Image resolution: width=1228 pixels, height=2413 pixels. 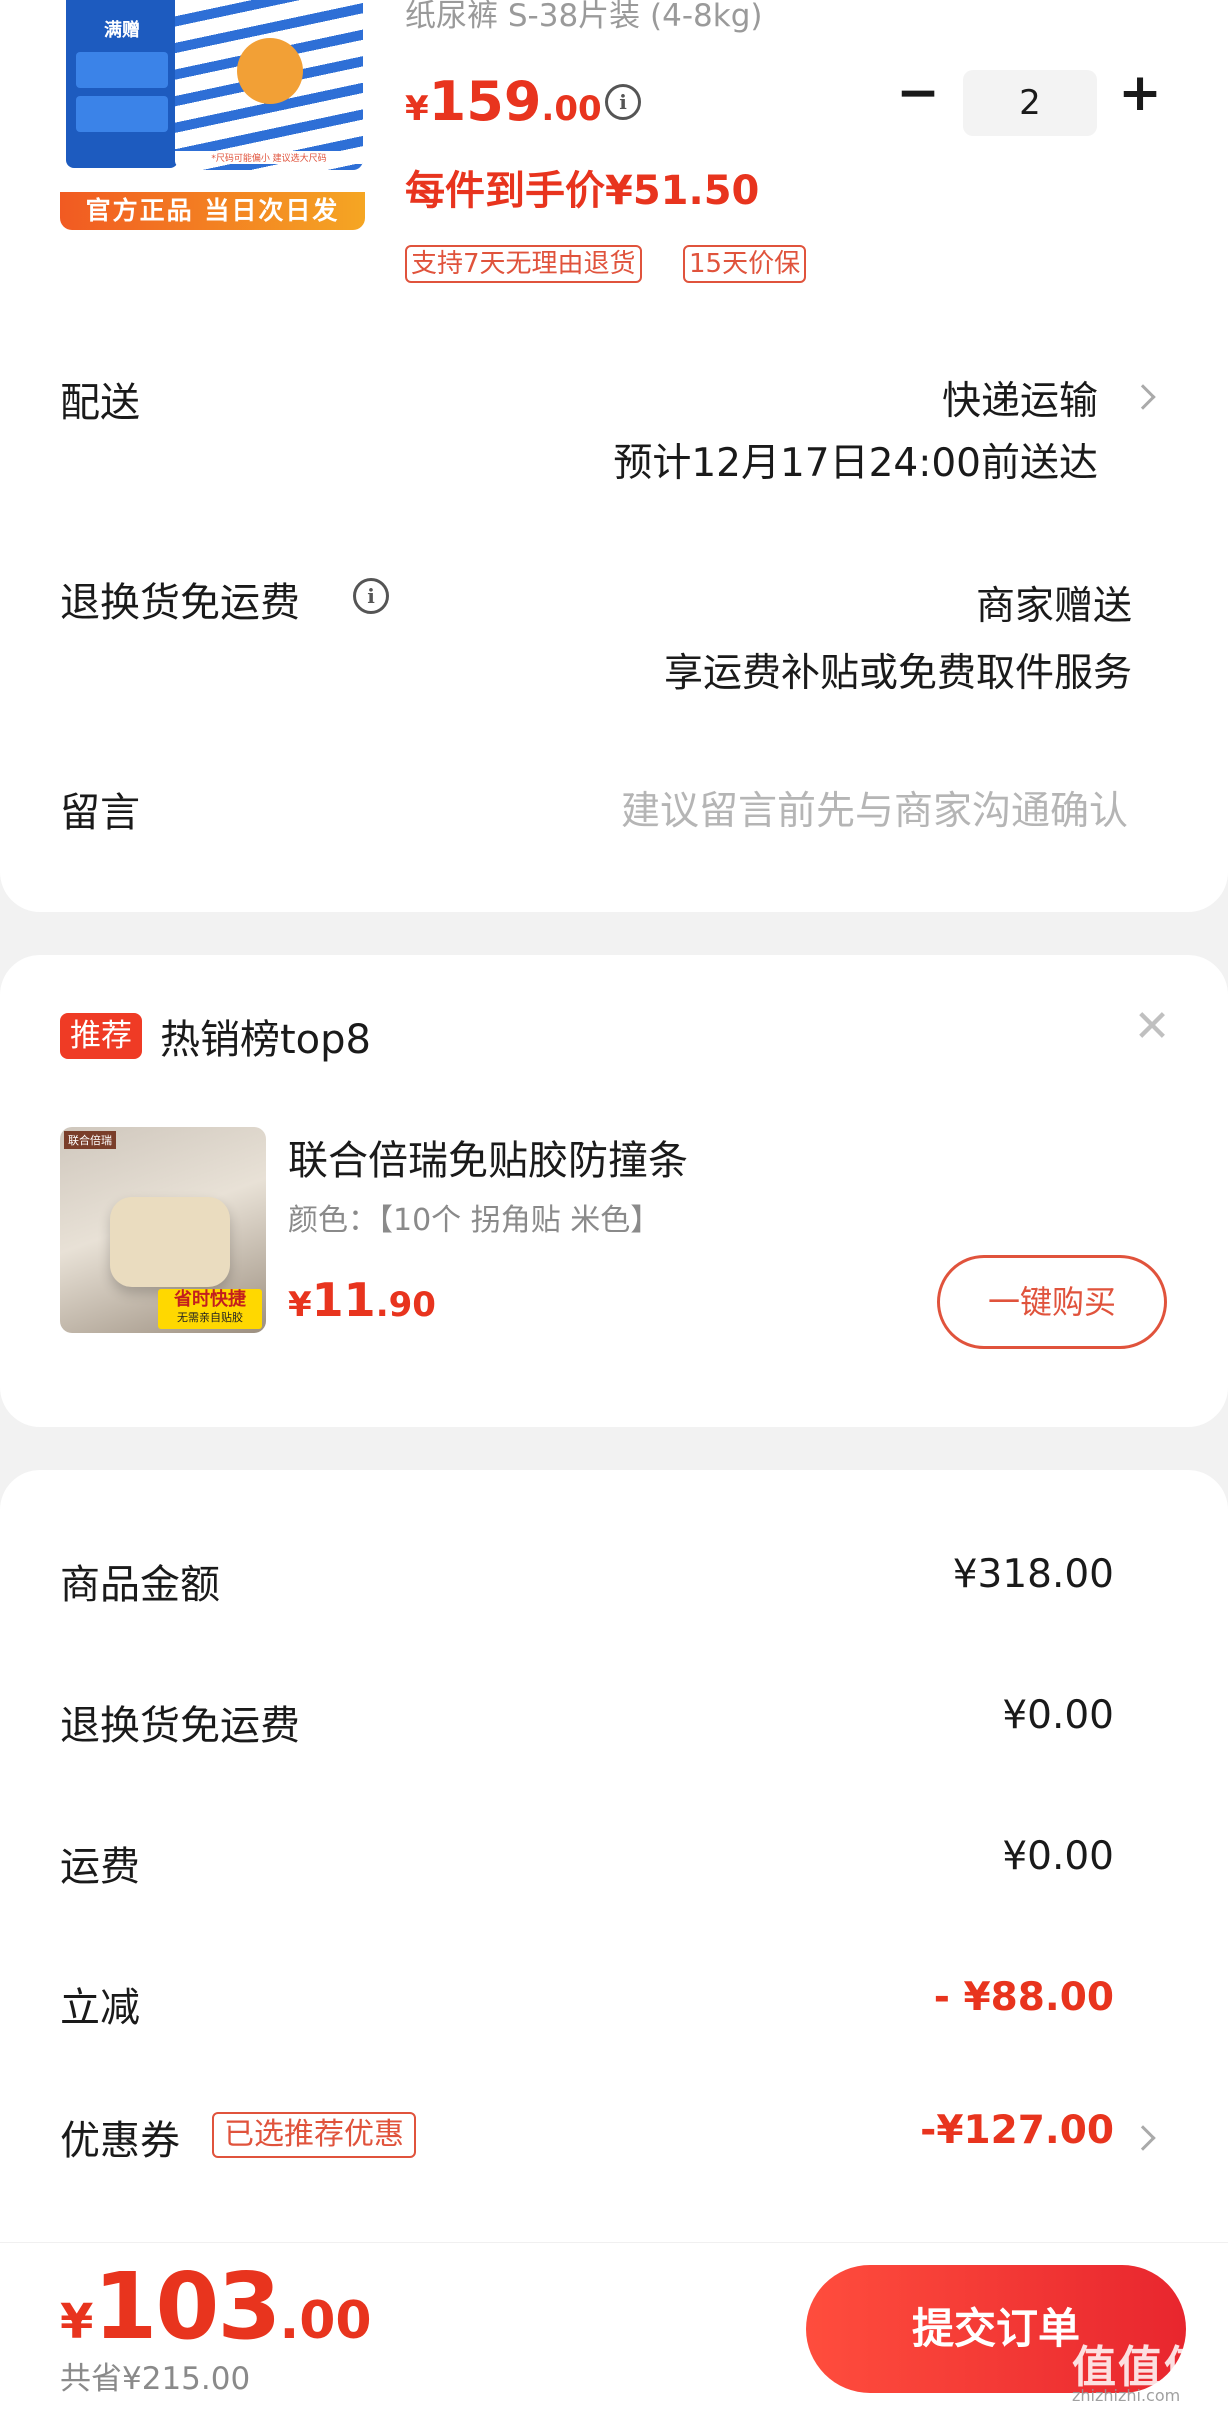 What do you see at coordinates (1052, 1302) in the screenshot?
I see `one-click-buy-button: 一键购买` at bounding box center [1052, 1302].